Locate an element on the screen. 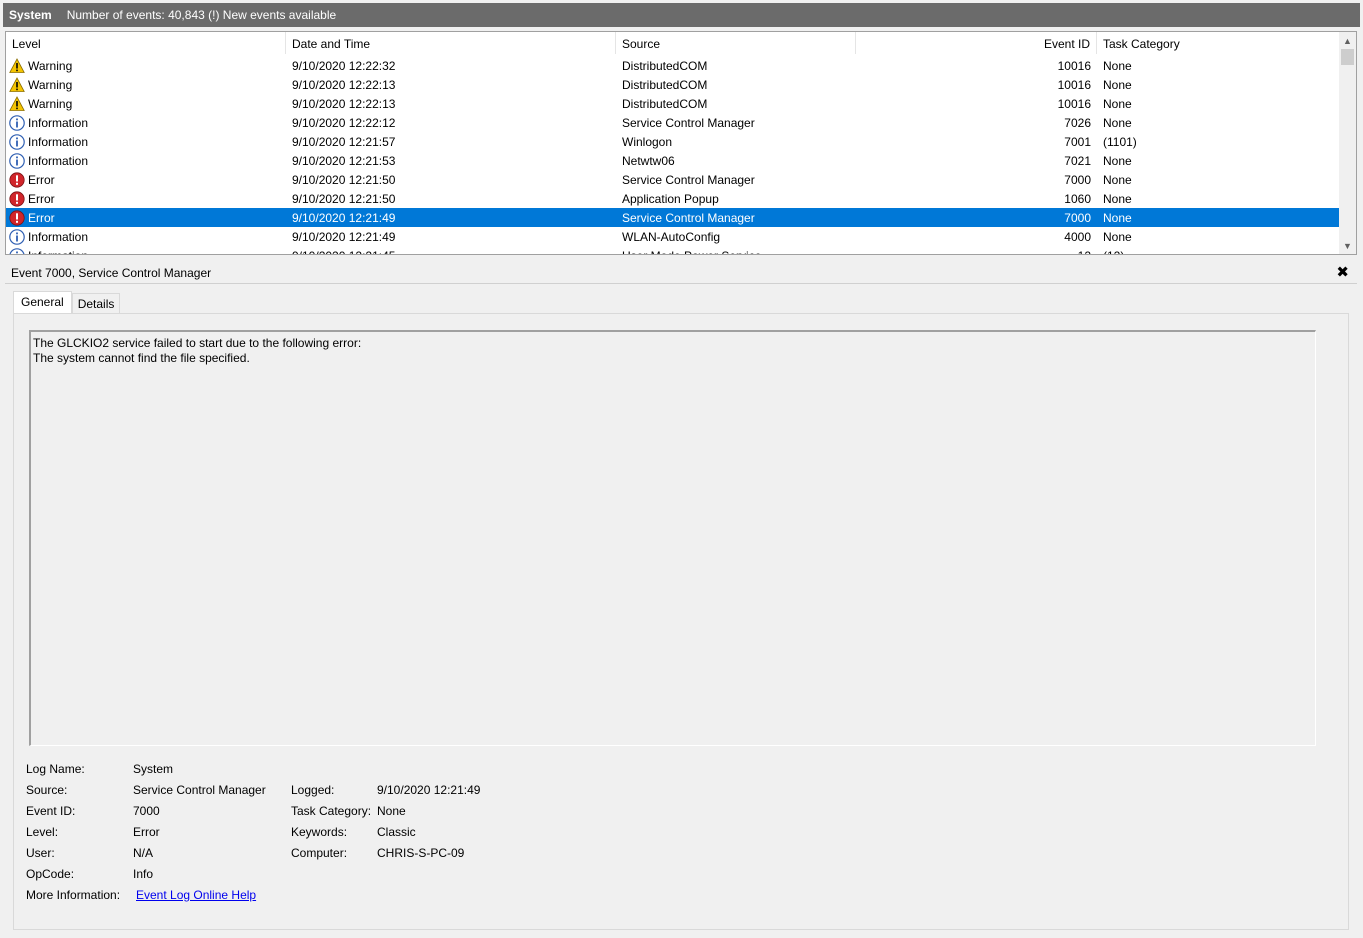 The height and width of the screenshot is (938, 1363). column-header-source: Source is located at coordinates (736, 43).